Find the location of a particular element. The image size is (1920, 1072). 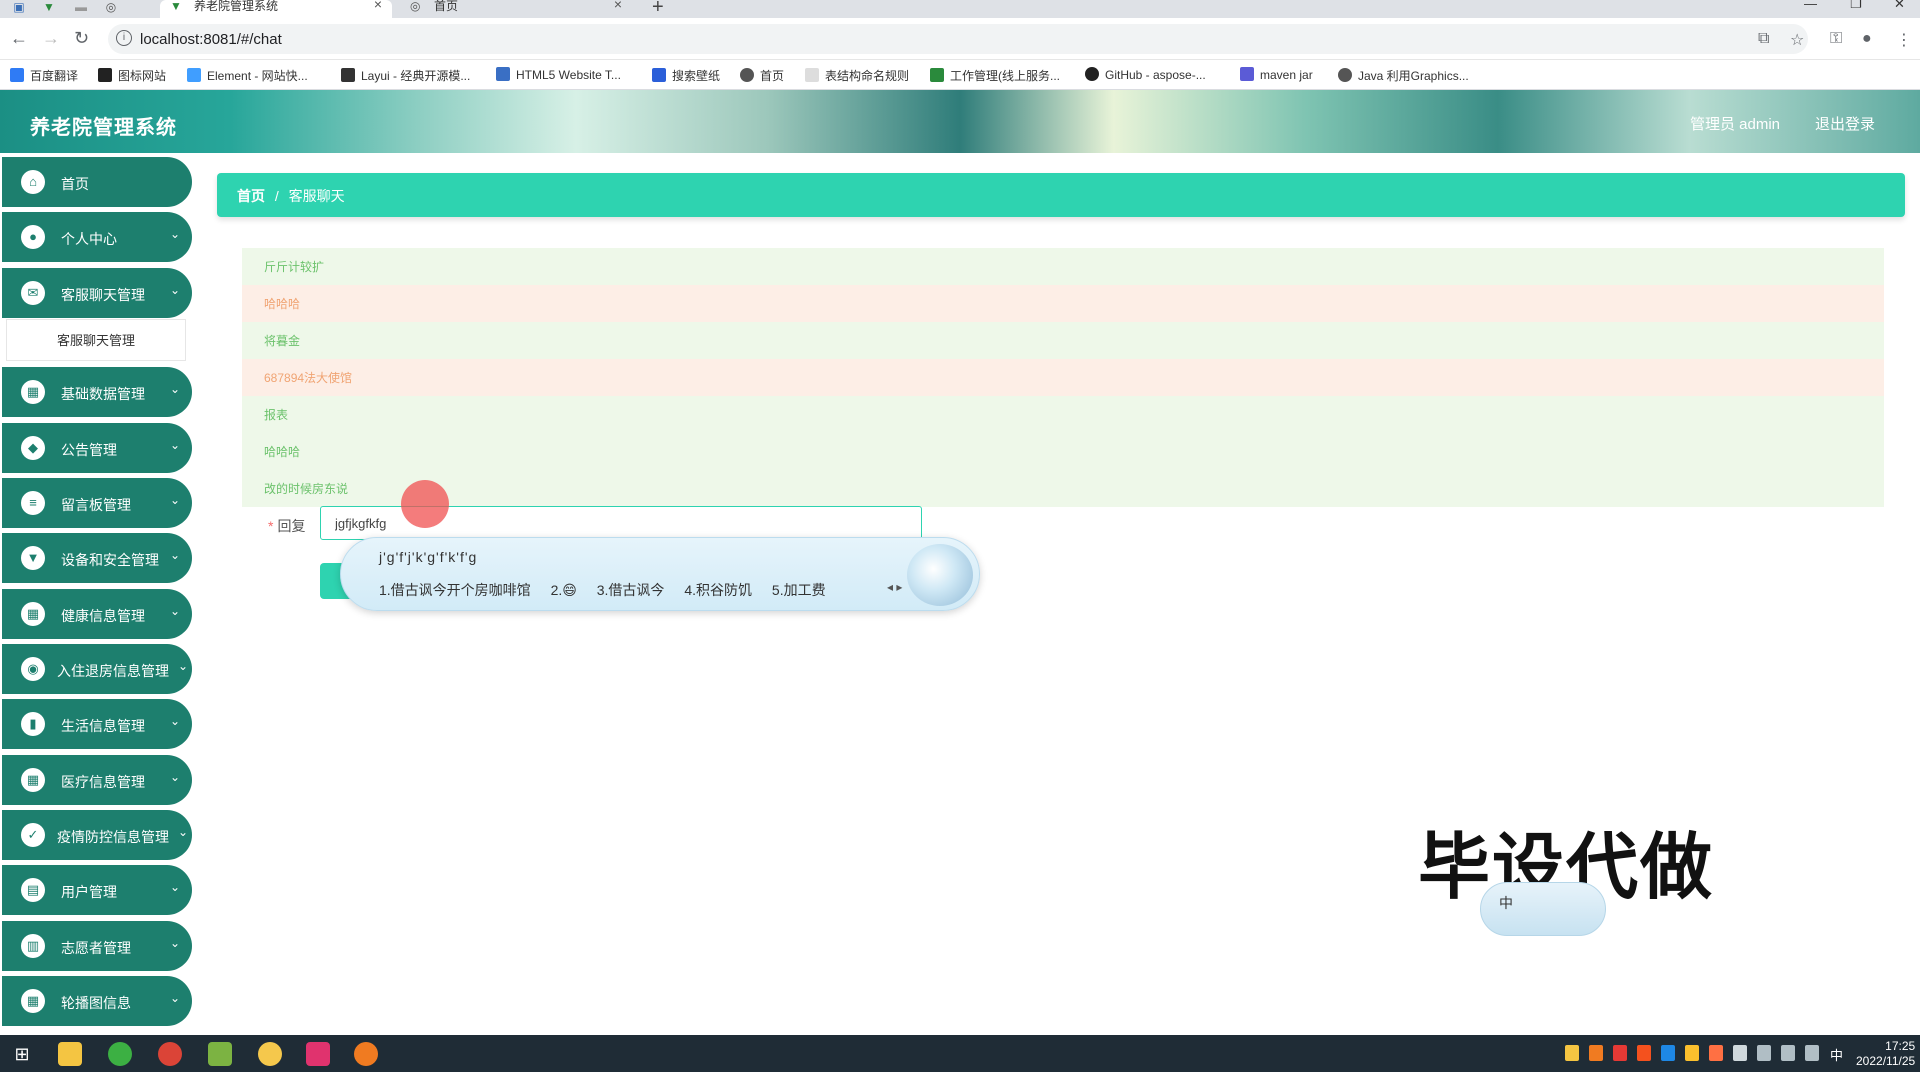

app-orange-icon is located at coordinates (366, 1054).